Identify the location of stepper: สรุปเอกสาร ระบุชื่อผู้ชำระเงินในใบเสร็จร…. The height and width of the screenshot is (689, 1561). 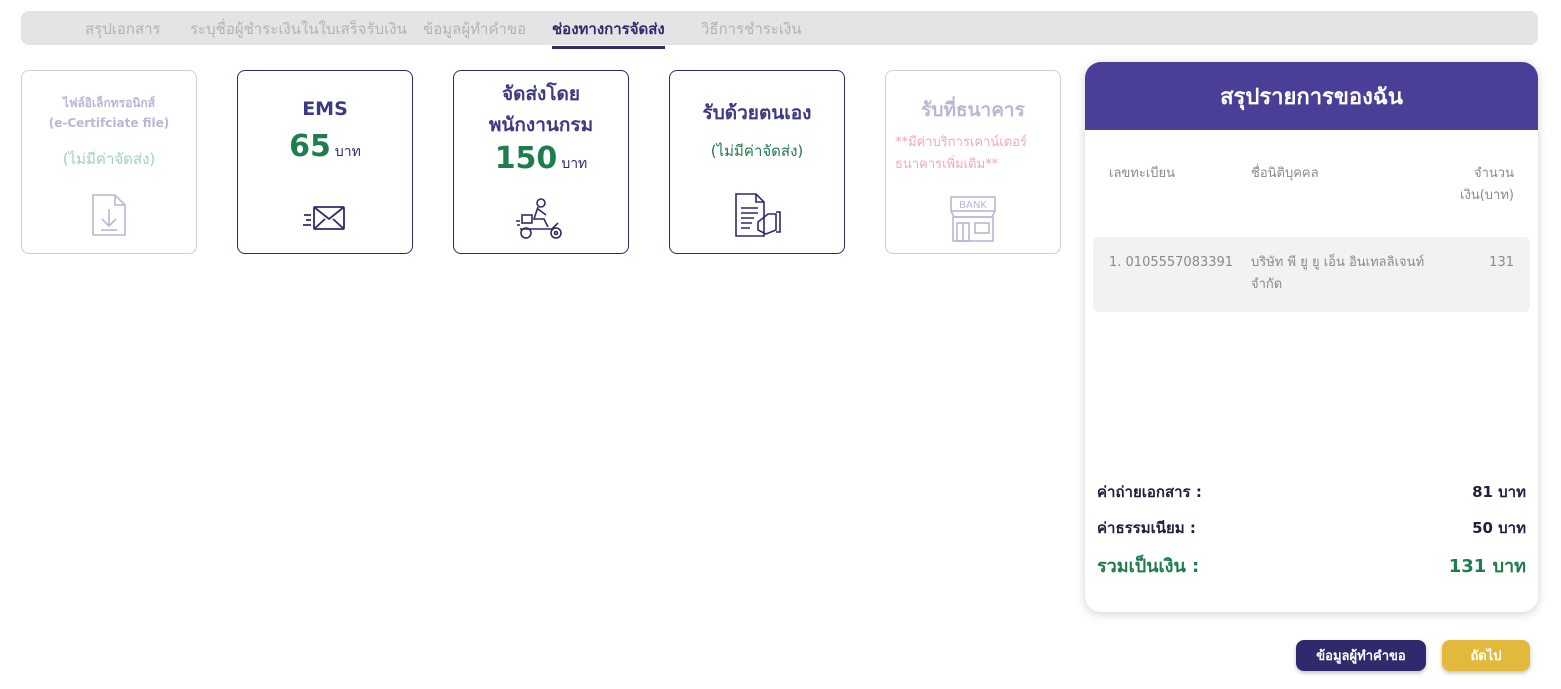
(779, 30).